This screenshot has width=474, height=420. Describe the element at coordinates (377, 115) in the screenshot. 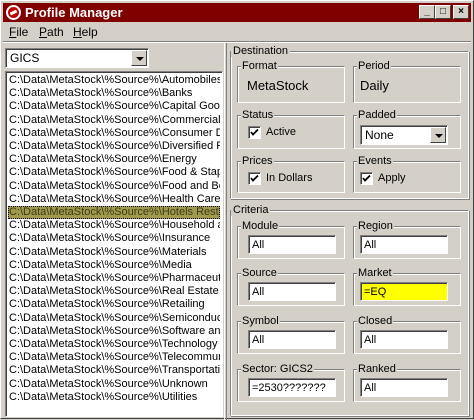

I see `padded-label: Padded` at that location.